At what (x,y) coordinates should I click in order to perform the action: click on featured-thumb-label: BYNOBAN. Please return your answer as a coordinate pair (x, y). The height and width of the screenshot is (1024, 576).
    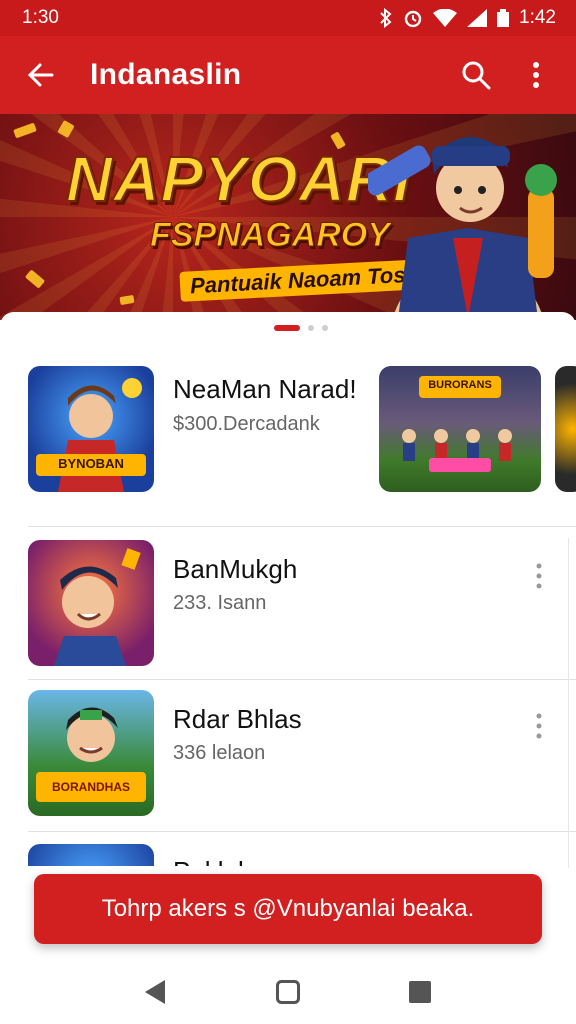
    Looking at the image, I should click on (91, 463).